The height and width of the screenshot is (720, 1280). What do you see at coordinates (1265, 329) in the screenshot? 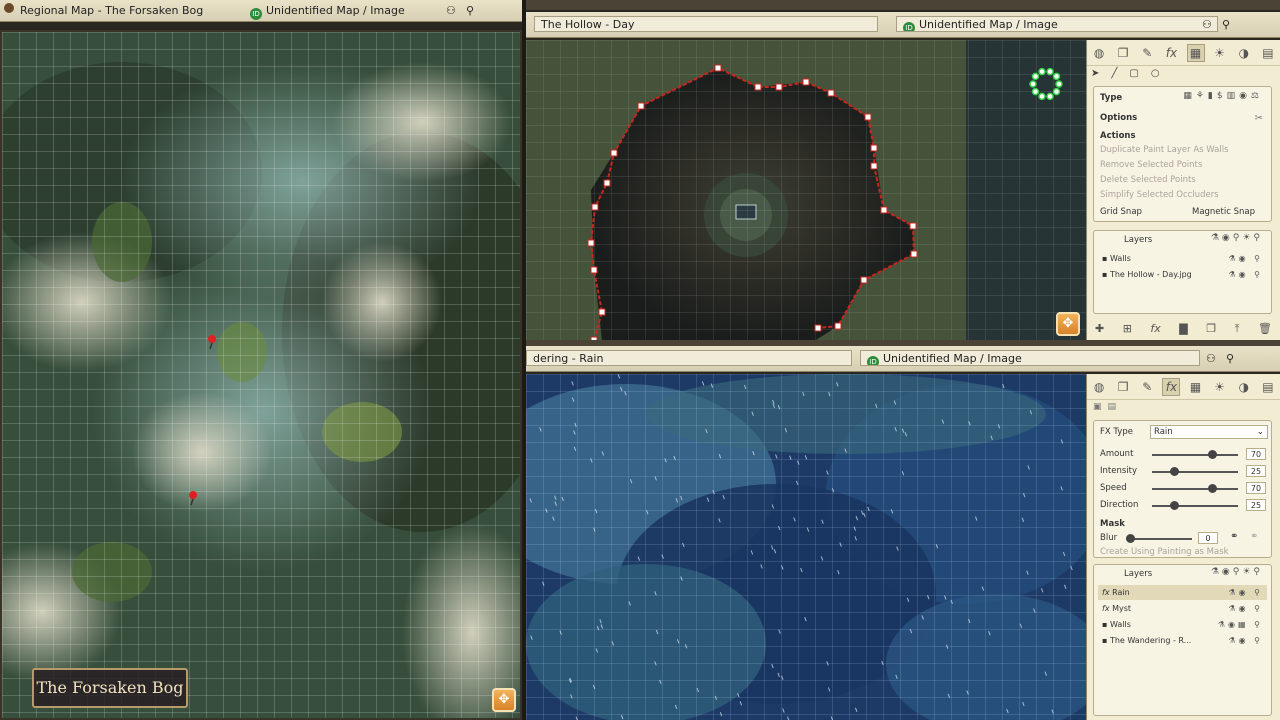
I see `trash-icon: 🗑` at bounding box center [1265, 329].